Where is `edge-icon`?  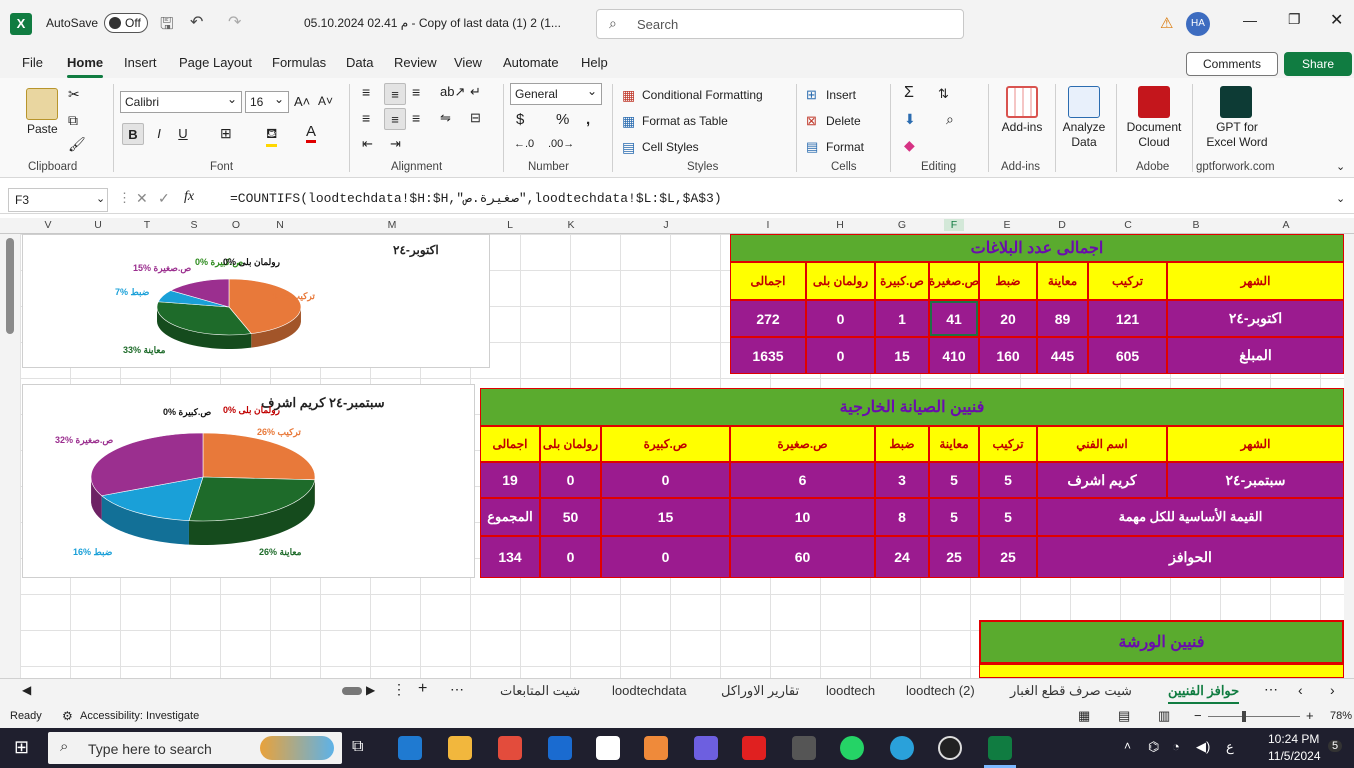 edge-icon is located at coordinates (410, 748).